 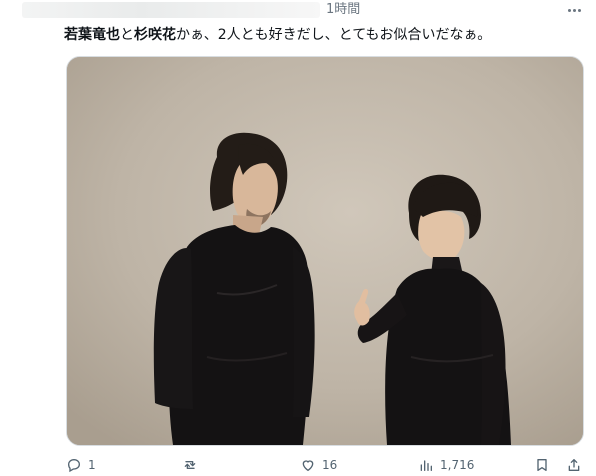 I want to click on tweet-header: 1時間, so click(x=298, y=11).